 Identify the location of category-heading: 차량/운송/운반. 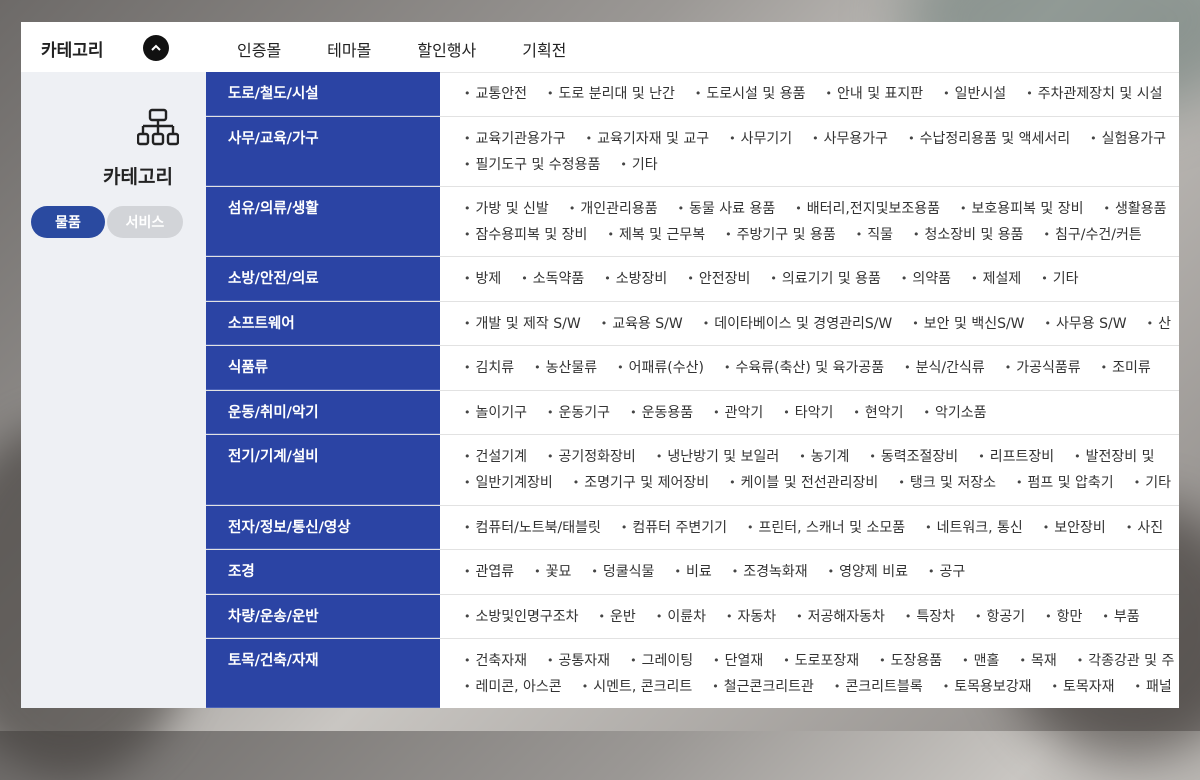
(323, 616).